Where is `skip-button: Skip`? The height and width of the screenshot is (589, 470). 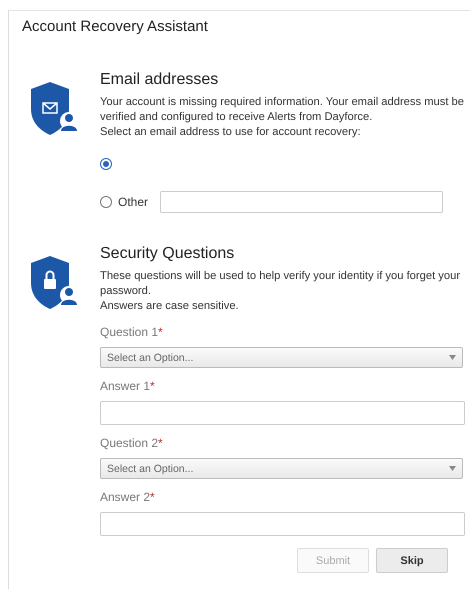
skip-button: Skip is located at coordinates (412, 560).